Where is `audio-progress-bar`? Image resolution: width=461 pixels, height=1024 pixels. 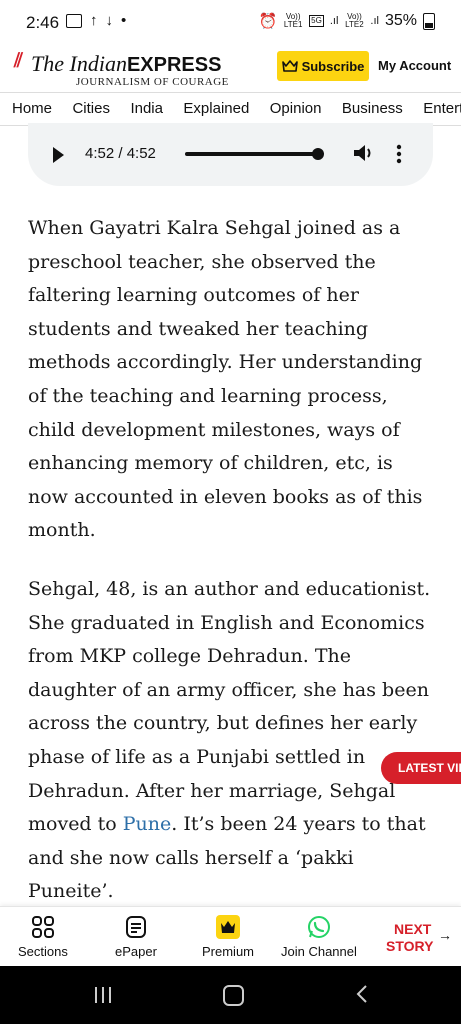 audio-progress-bar is located at coordinates (252, 154).